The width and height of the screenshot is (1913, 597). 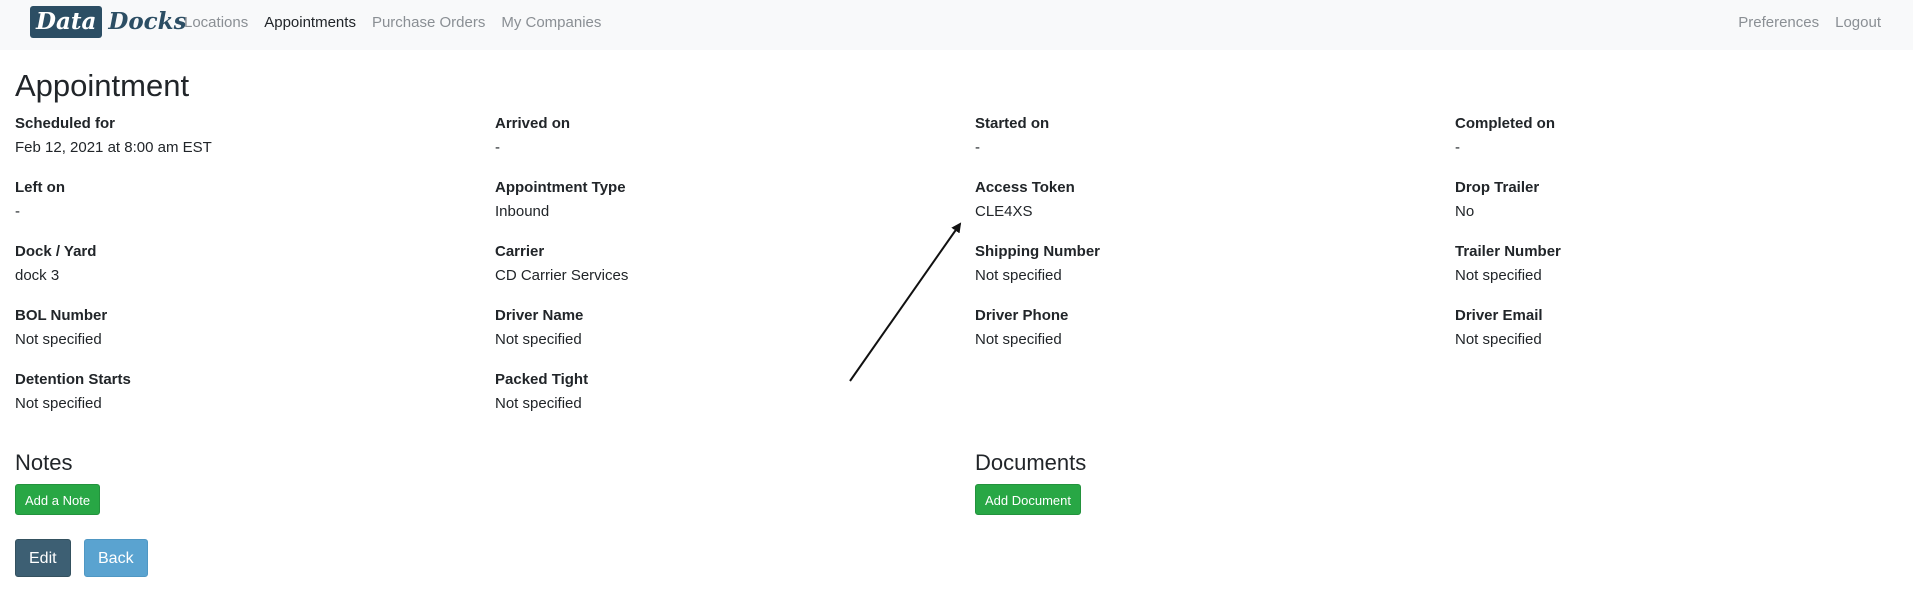 What do you see at coordinates (1022, 315) in the screenshot?
I see `field-label: Driver Phone` at bounding box center [1022, 315].